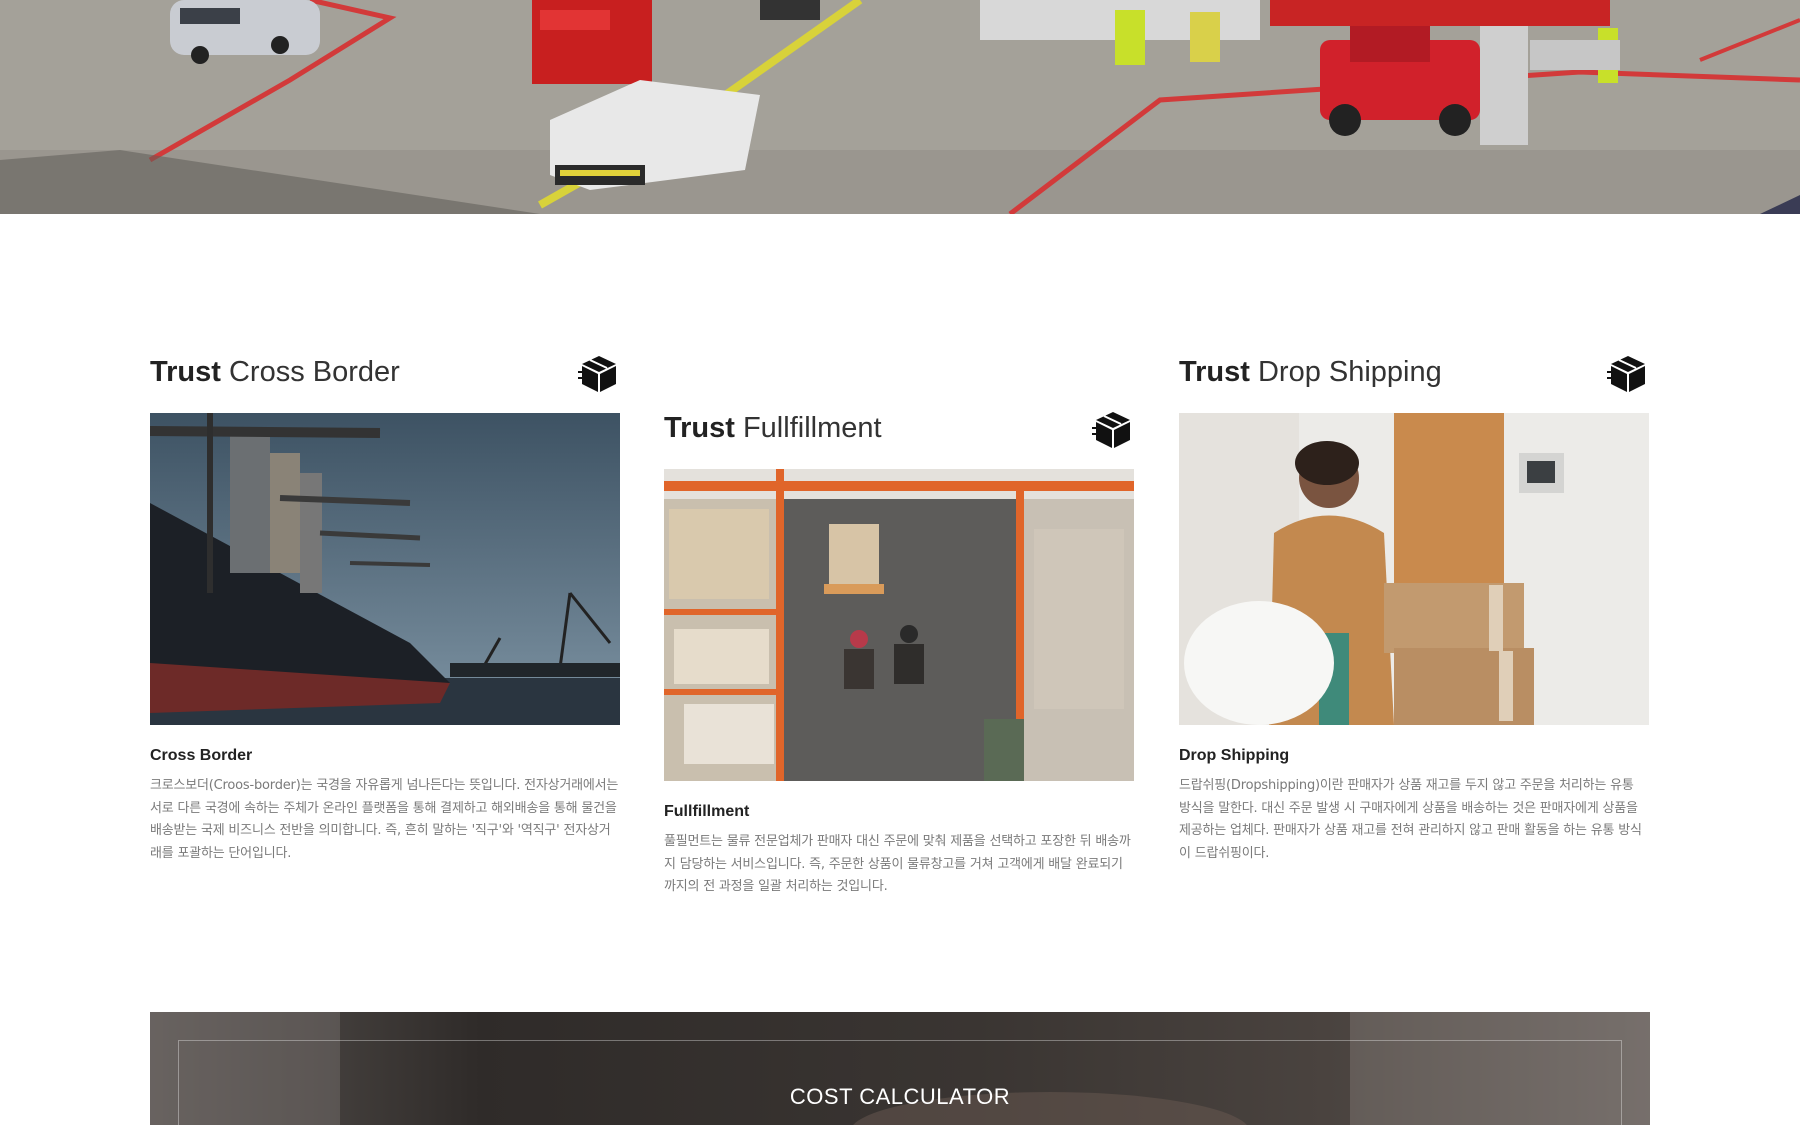  I want to click on card-subtitle: Fullfillment, so click(707, 811).